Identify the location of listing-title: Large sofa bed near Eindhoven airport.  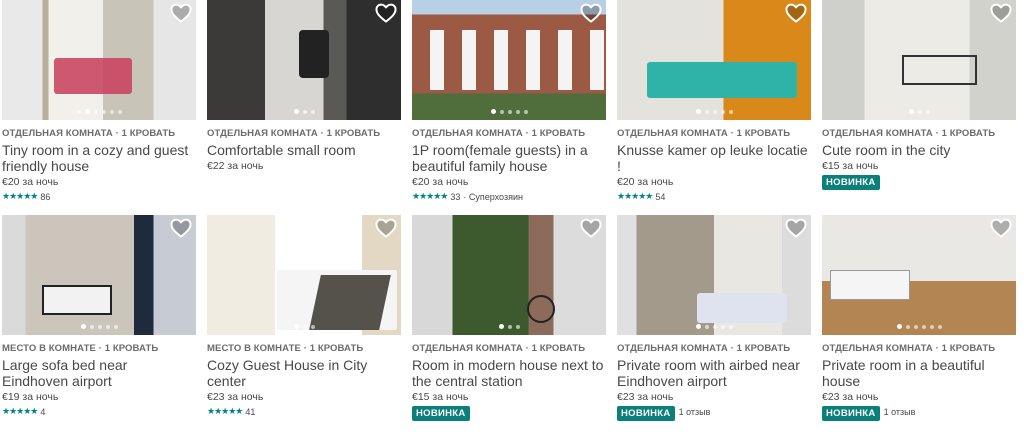
(99, 373).